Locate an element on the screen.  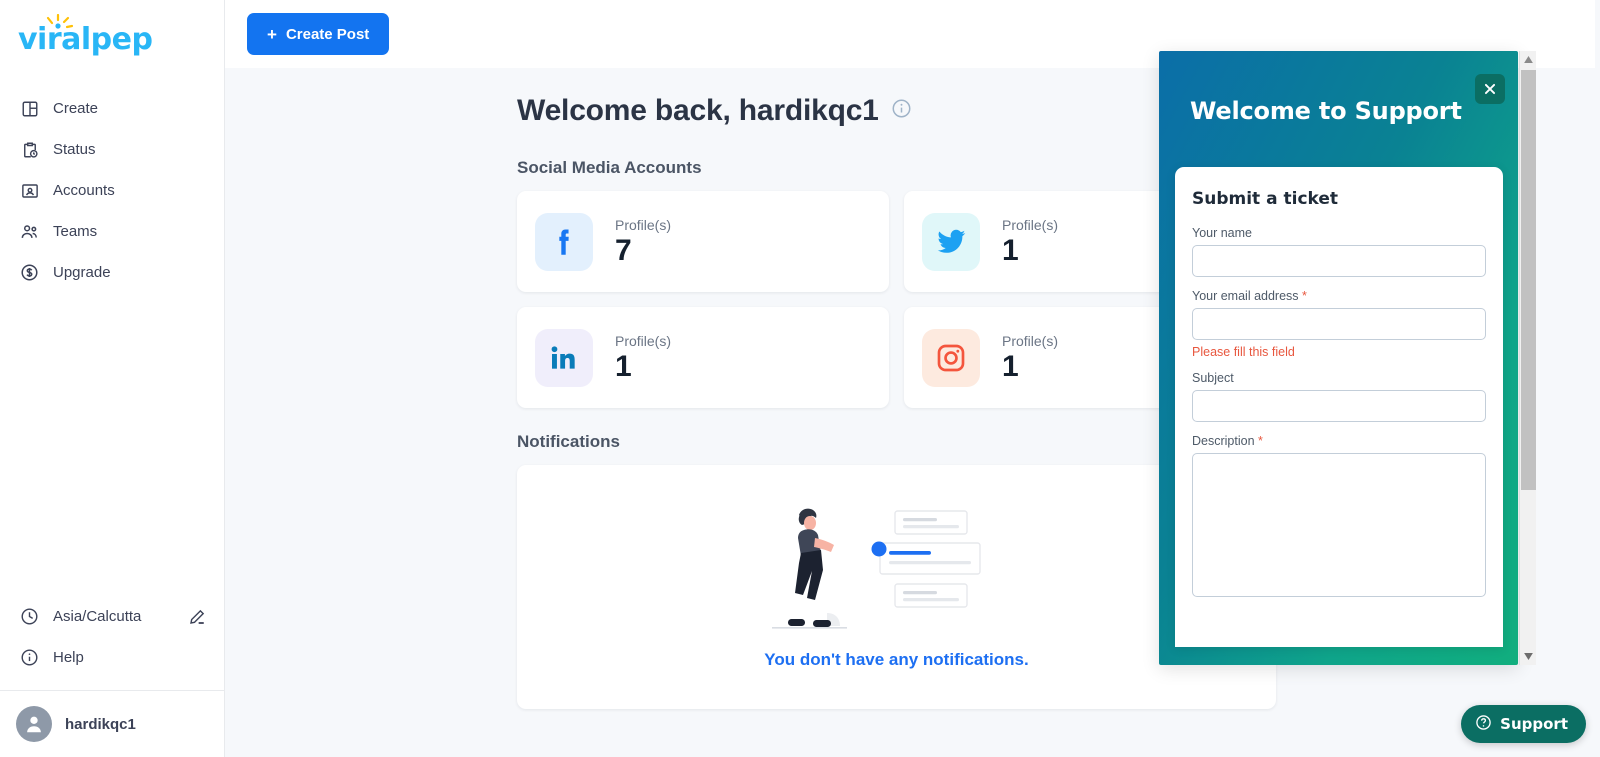
empty-notifications-illustration is located at coordinates (897, 568).